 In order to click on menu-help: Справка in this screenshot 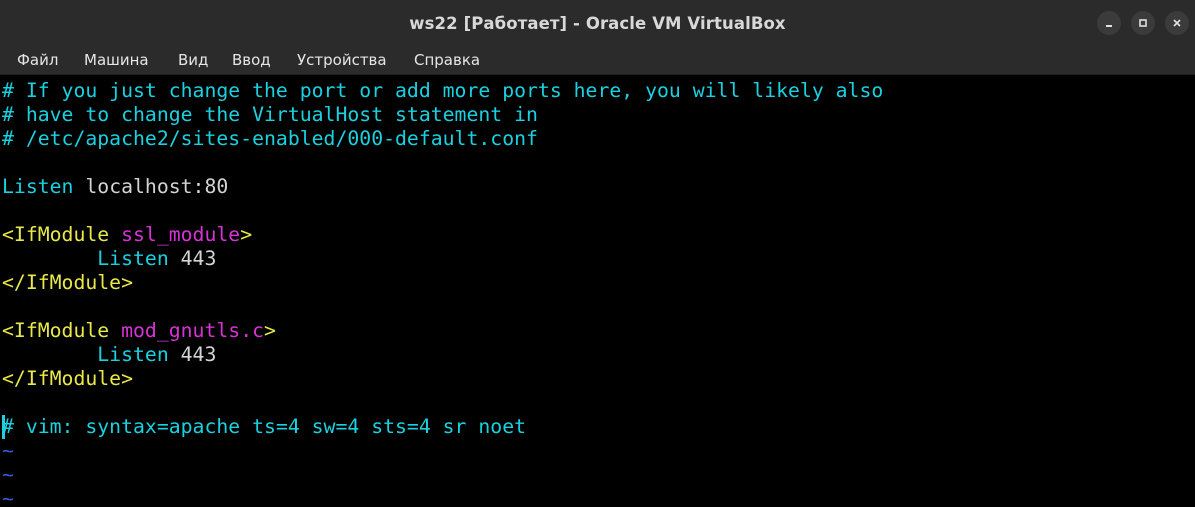, I will do `click(447, 60)`.